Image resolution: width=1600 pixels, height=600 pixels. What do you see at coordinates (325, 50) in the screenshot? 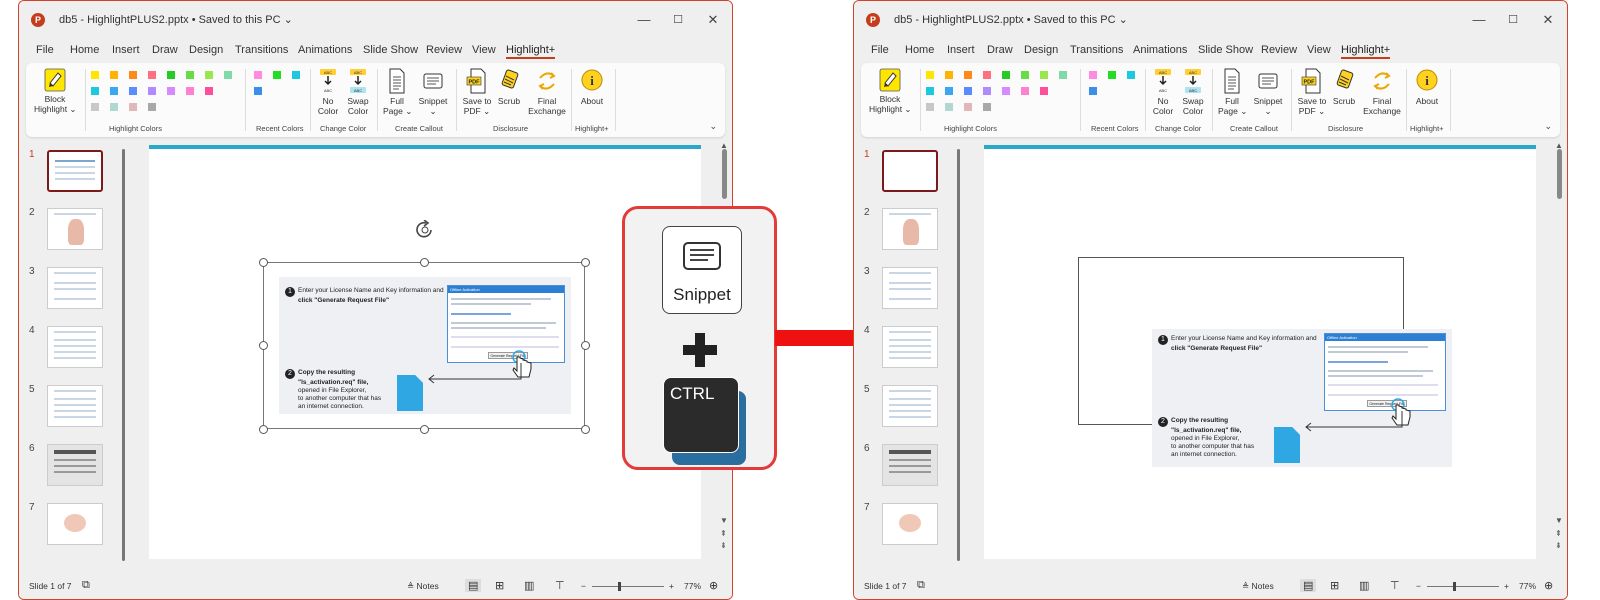
I see `tab-animations: Animations` at bounding box center [325, 50].